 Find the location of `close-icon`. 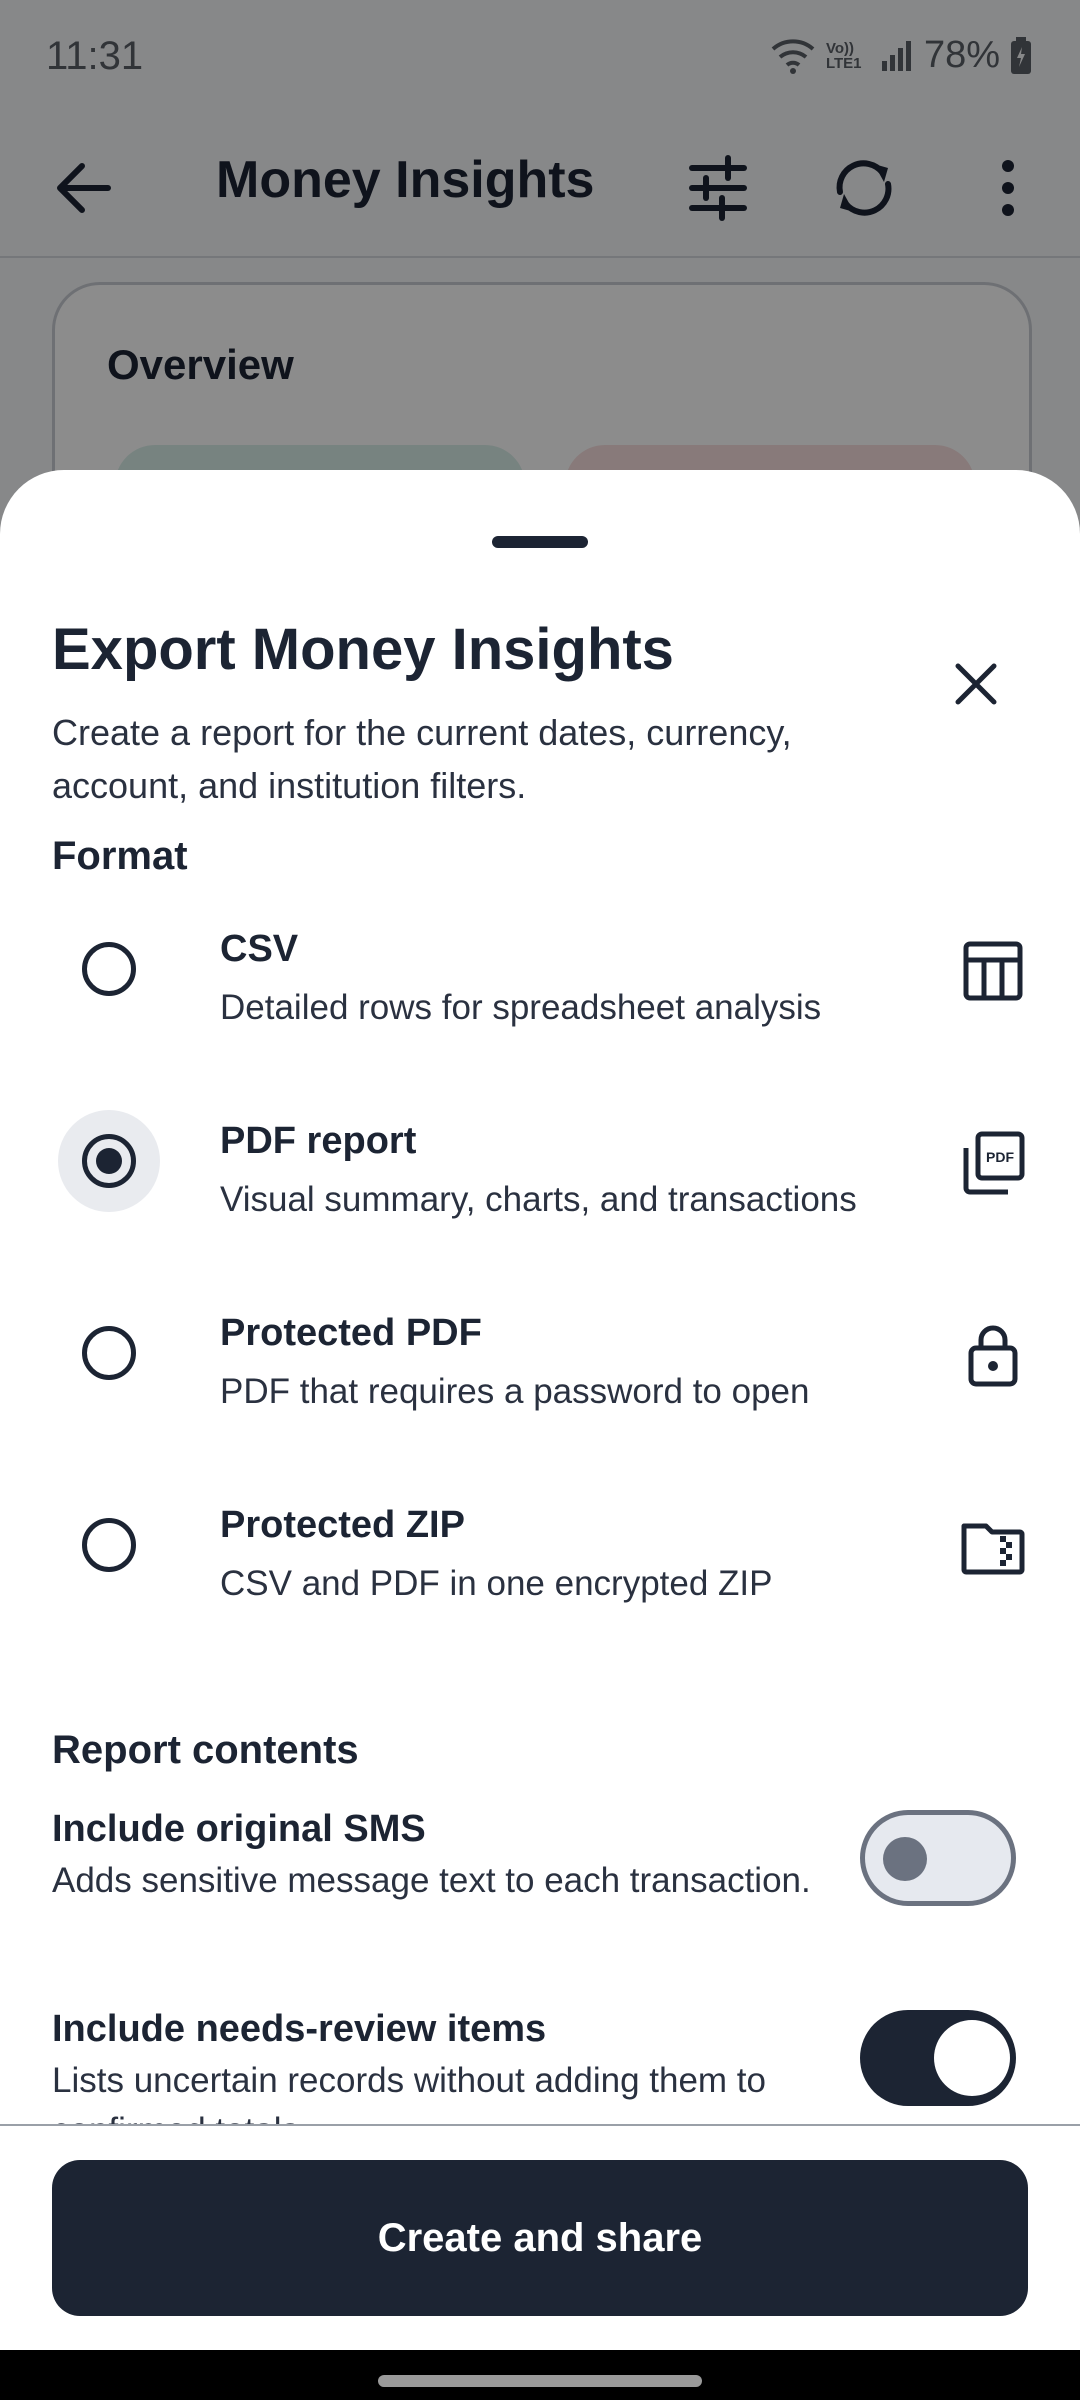

close-icon is located at coordinates (976, 684).